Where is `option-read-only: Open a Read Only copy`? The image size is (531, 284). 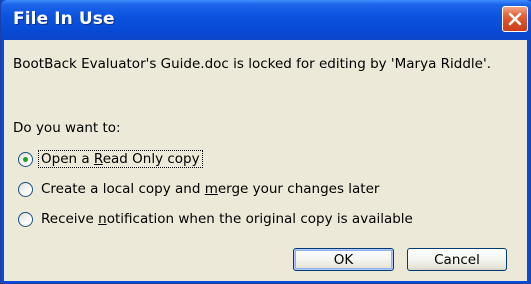
option-read-only: Open a Read Only copy is located at coordinates (110, 159).